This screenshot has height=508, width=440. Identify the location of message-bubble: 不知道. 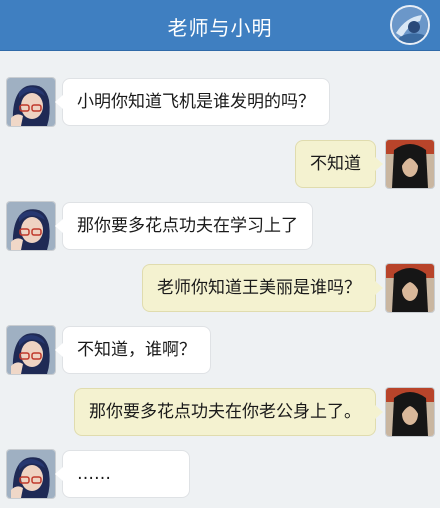
(339, 164).